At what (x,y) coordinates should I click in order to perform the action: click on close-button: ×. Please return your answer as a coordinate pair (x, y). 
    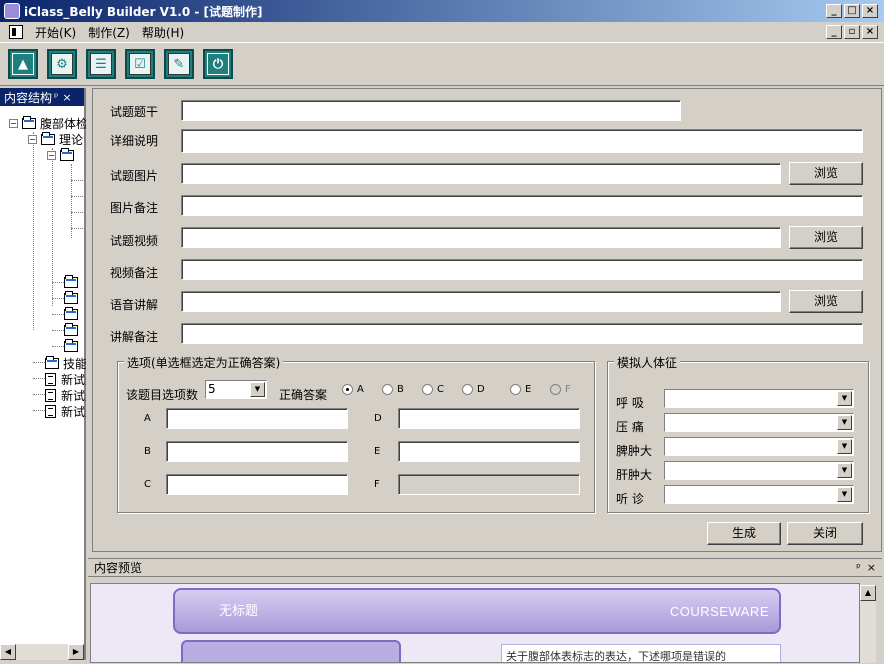
    Looking at the image, I should click on (870, 11).